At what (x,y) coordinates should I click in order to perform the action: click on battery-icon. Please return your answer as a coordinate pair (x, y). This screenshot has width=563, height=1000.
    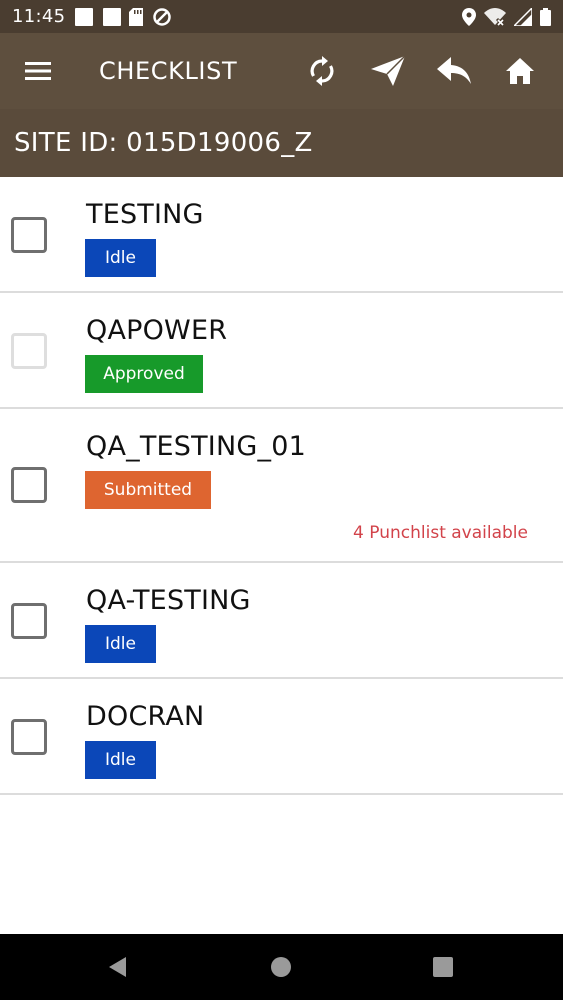
    Looking at the image, I should click on (545, 16).